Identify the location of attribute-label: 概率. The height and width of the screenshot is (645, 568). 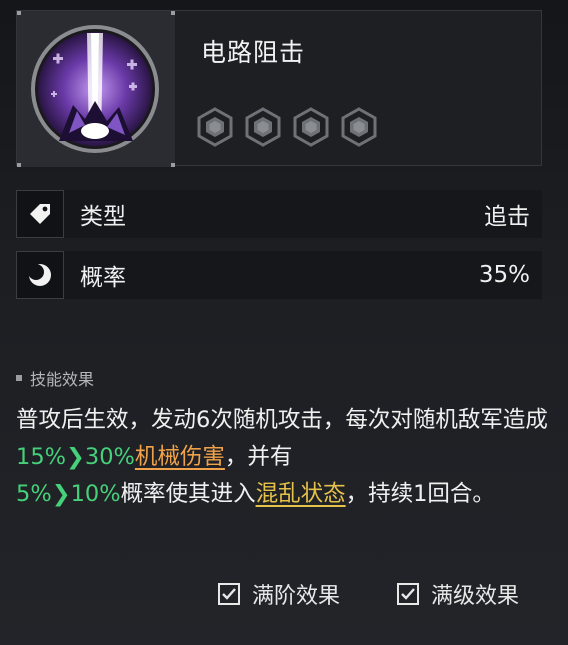
(103, 278).